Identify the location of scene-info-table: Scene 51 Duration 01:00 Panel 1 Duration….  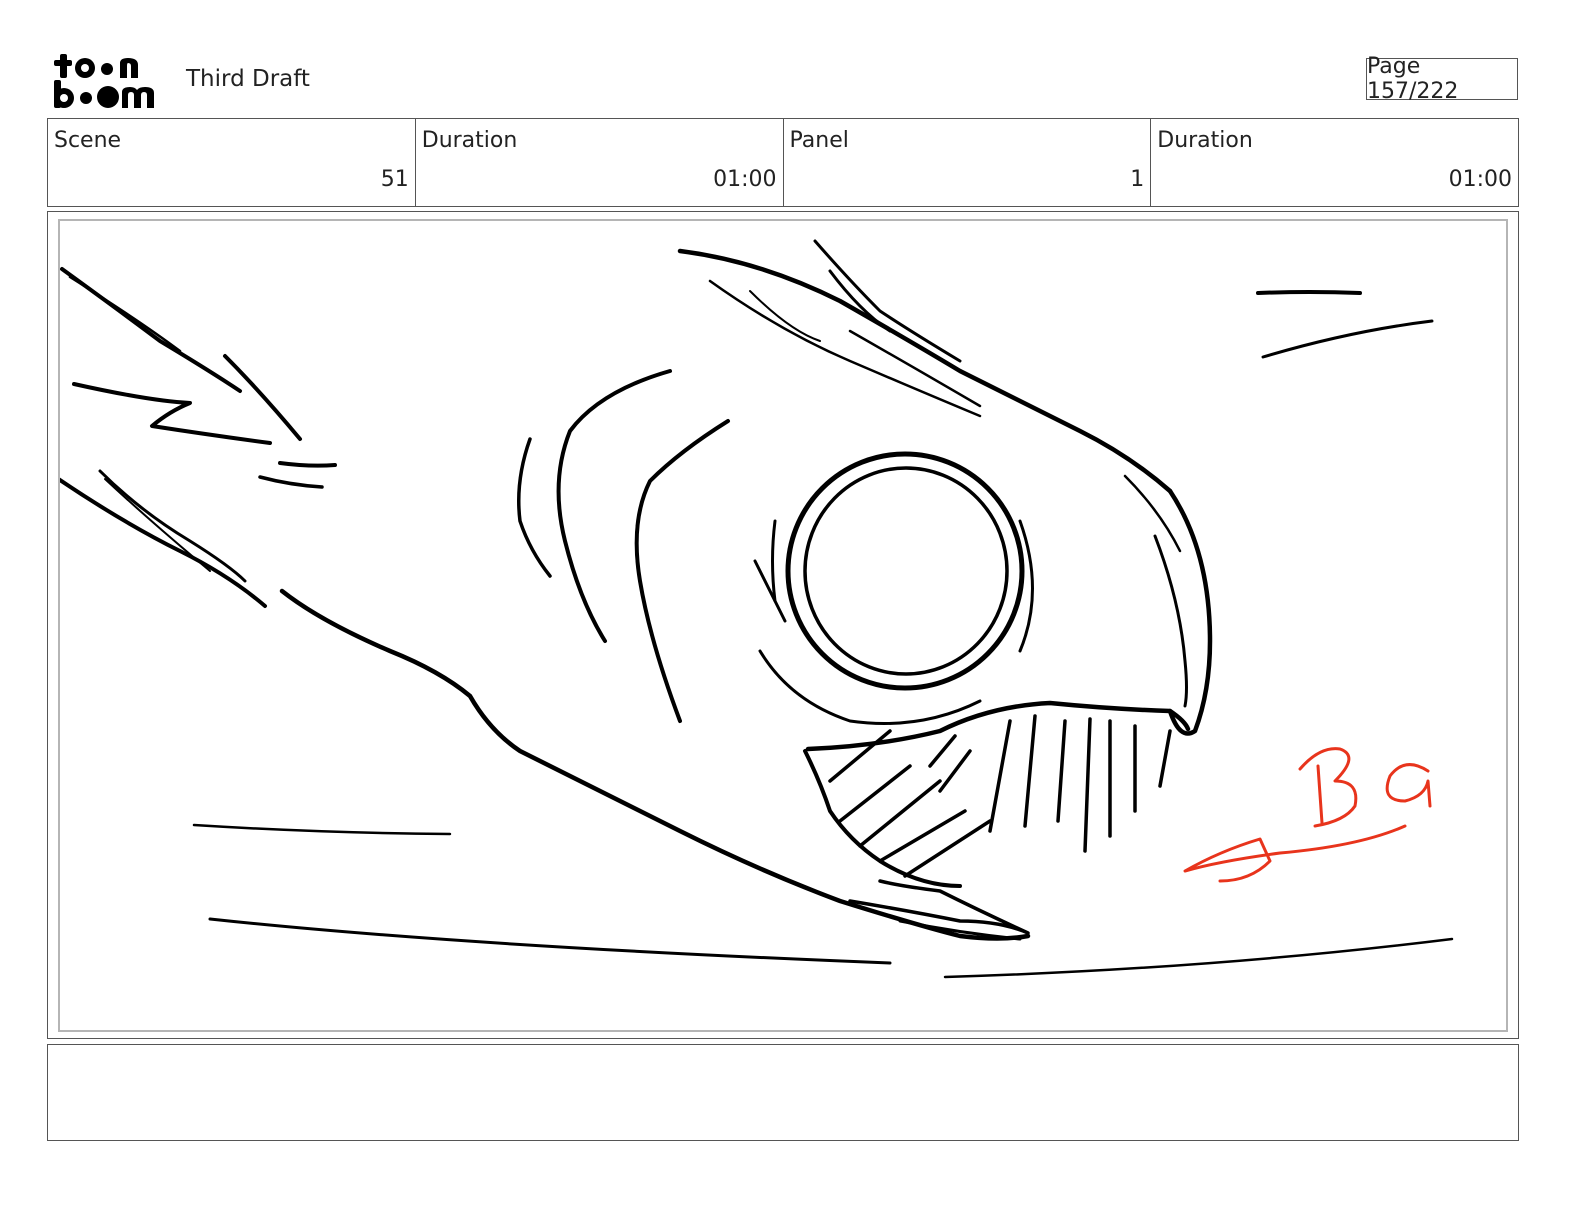
(783, 162).